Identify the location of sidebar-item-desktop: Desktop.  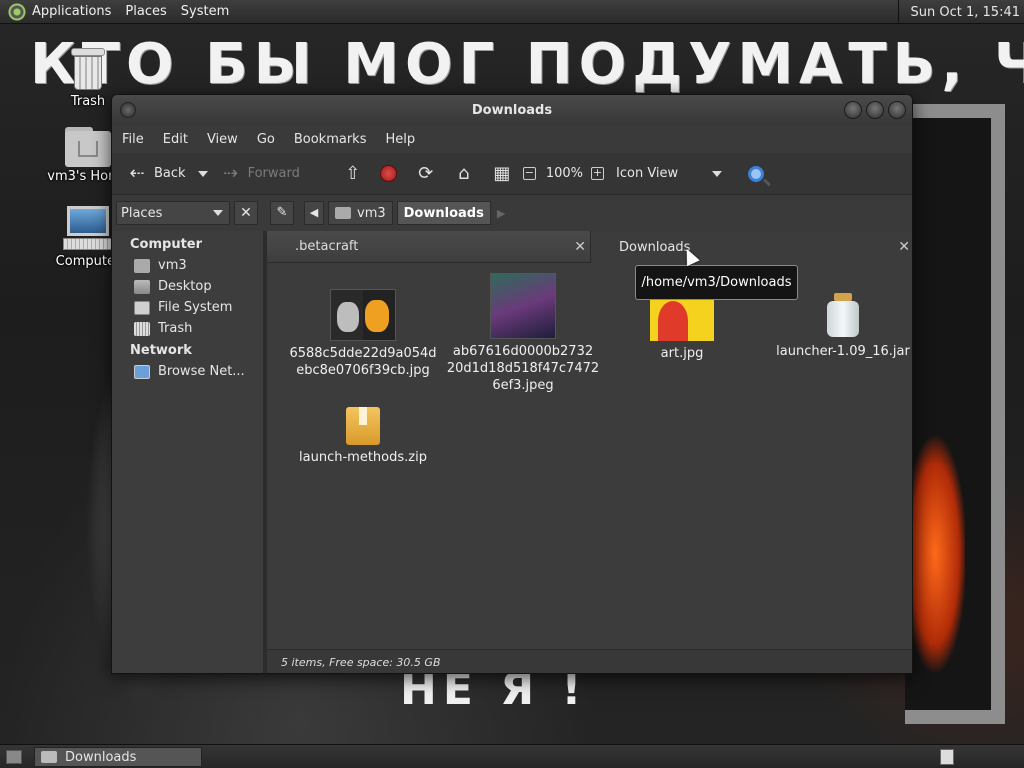
(187, 286).